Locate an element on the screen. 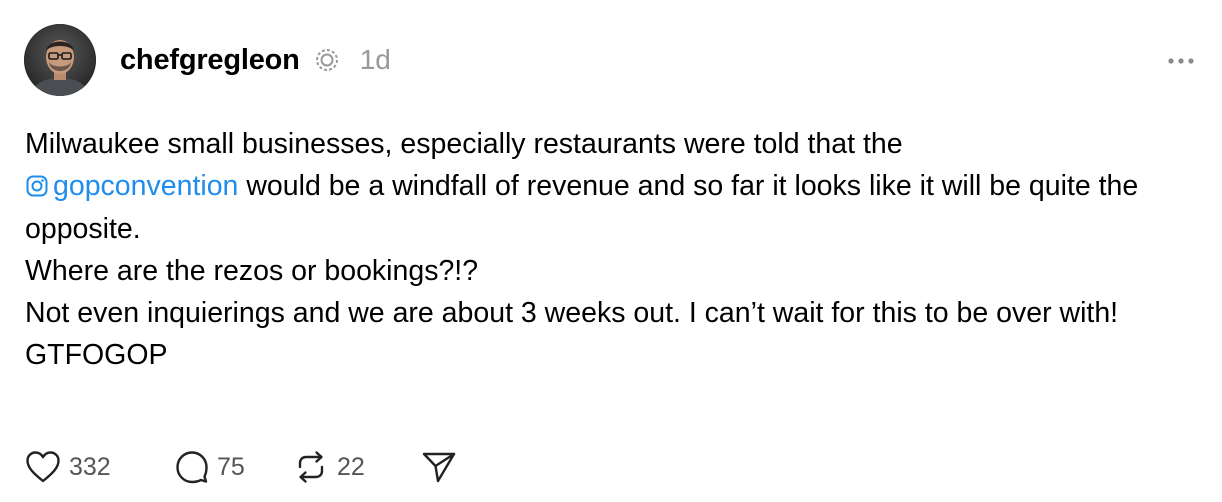 The width and height of the screenshot is (1222, 502). threads-badge-icon is located at coordinates (327, 60).